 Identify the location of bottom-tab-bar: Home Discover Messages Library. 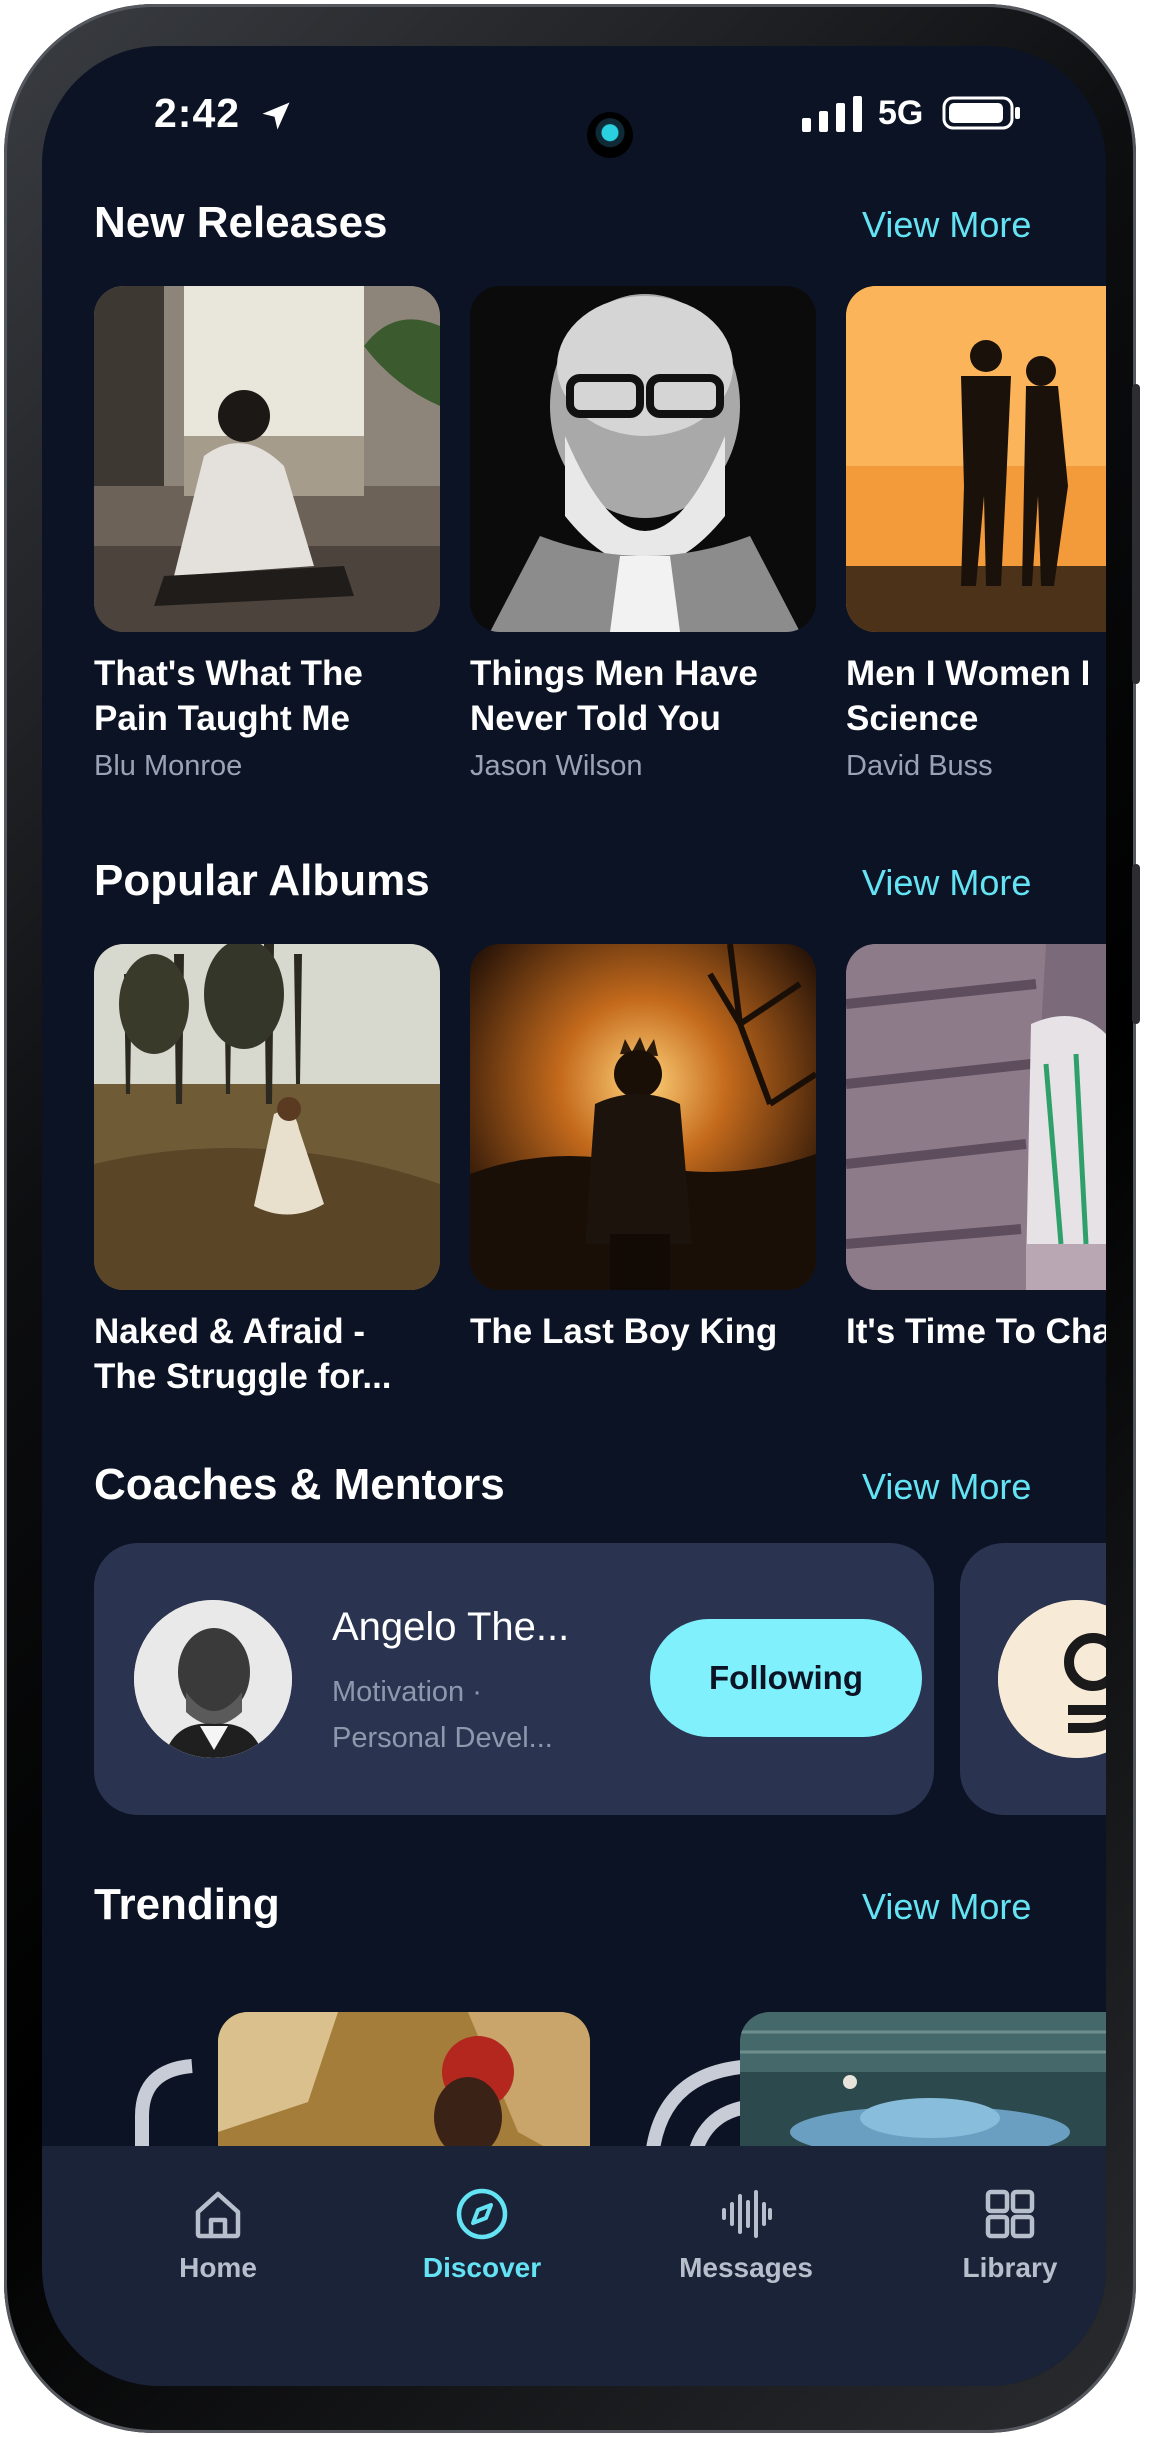
(574, 2266).